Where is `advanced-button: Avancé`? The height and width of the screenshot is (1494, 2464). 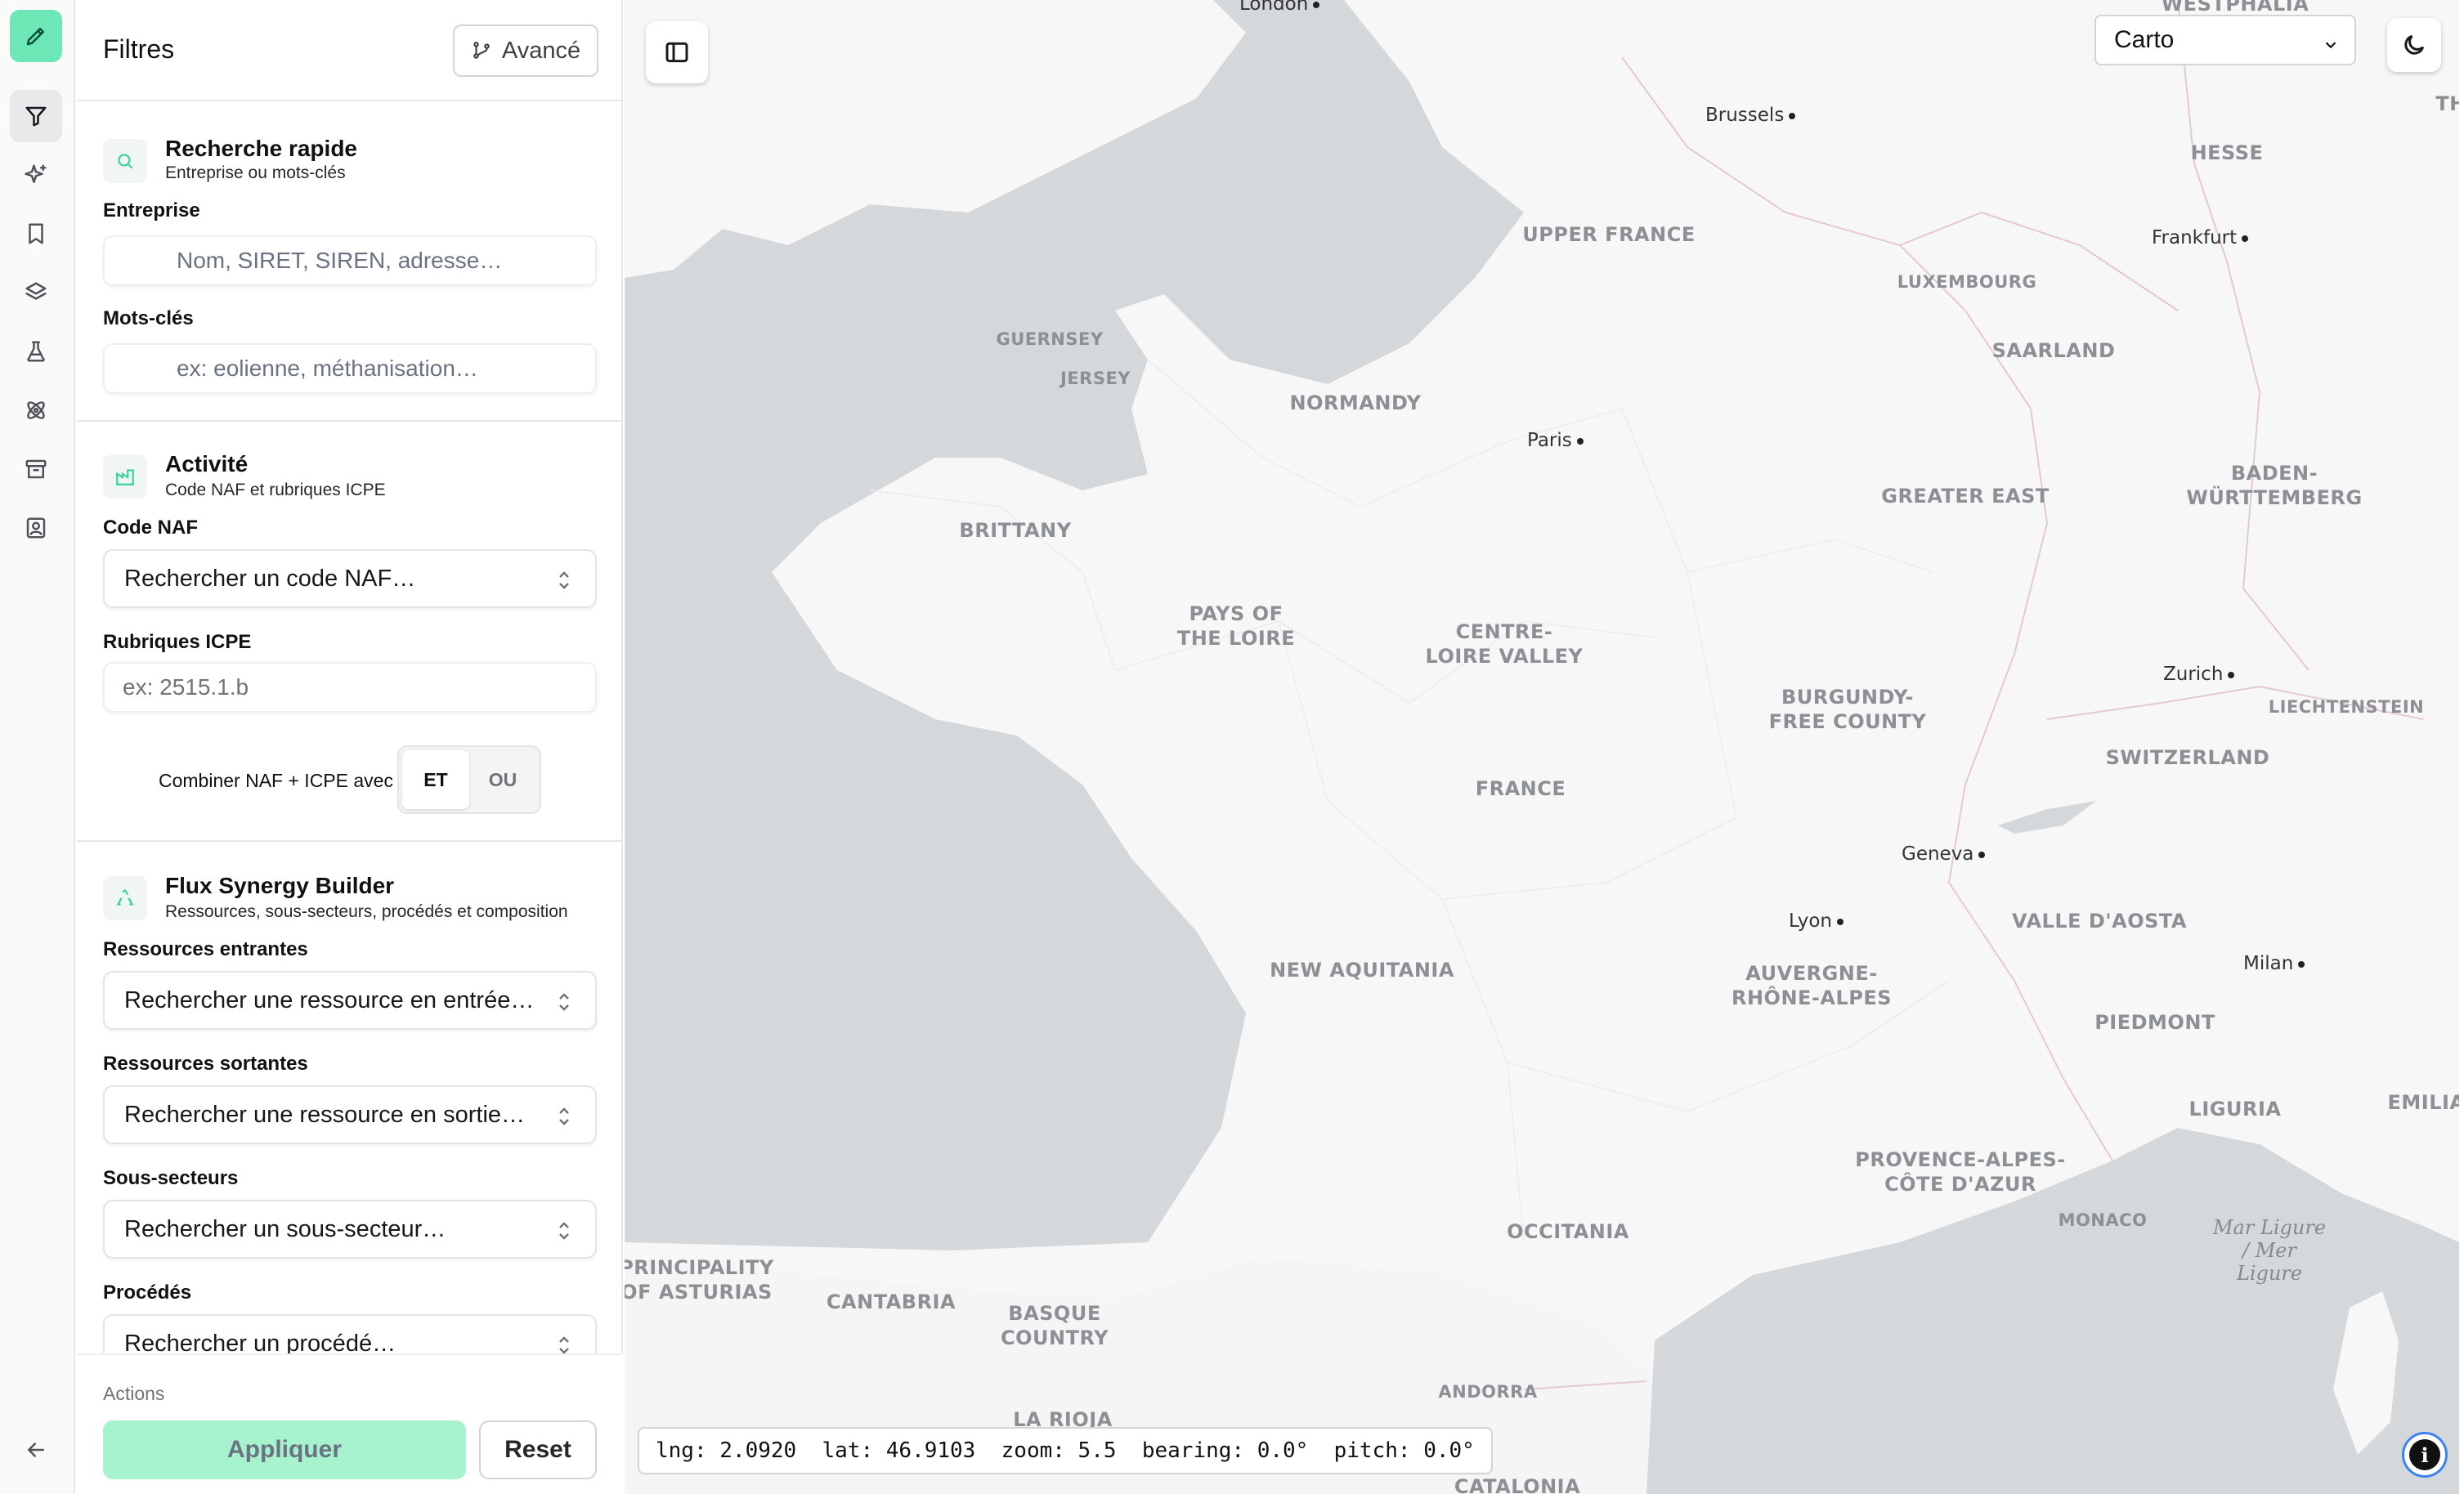 advanced-button: Avancé is located at coordinates (526, 51).